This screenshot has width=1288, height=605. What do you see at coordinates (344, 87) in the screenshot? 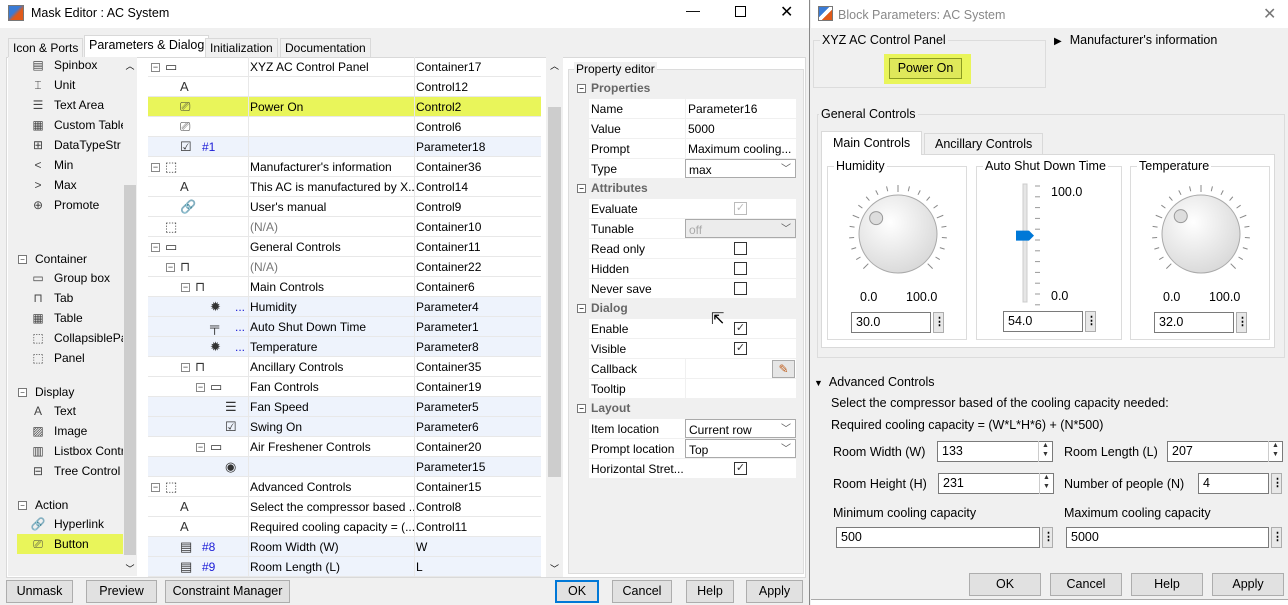
I see `tree-row: A Control12` at bounding box center [344, 87].